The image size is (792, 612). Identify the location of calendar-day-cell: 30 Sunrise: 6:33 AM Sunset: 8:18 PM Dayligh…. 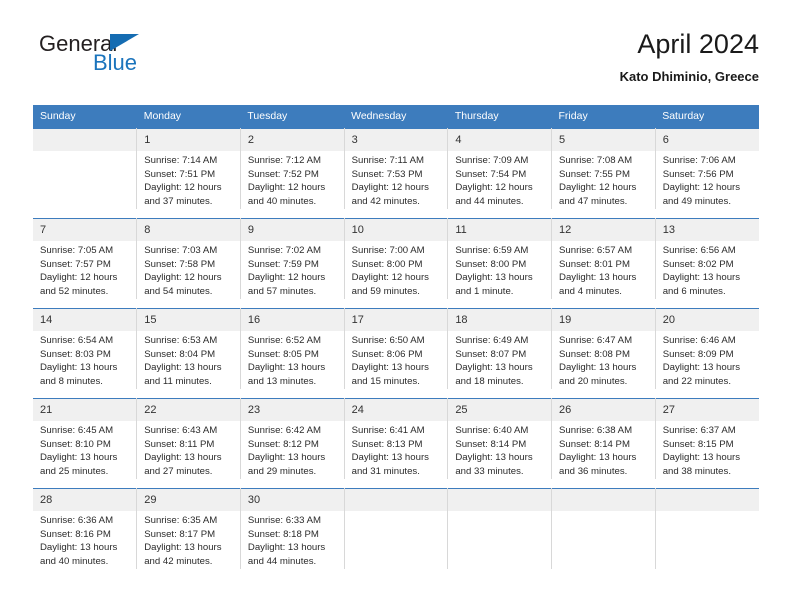
(292, 528).